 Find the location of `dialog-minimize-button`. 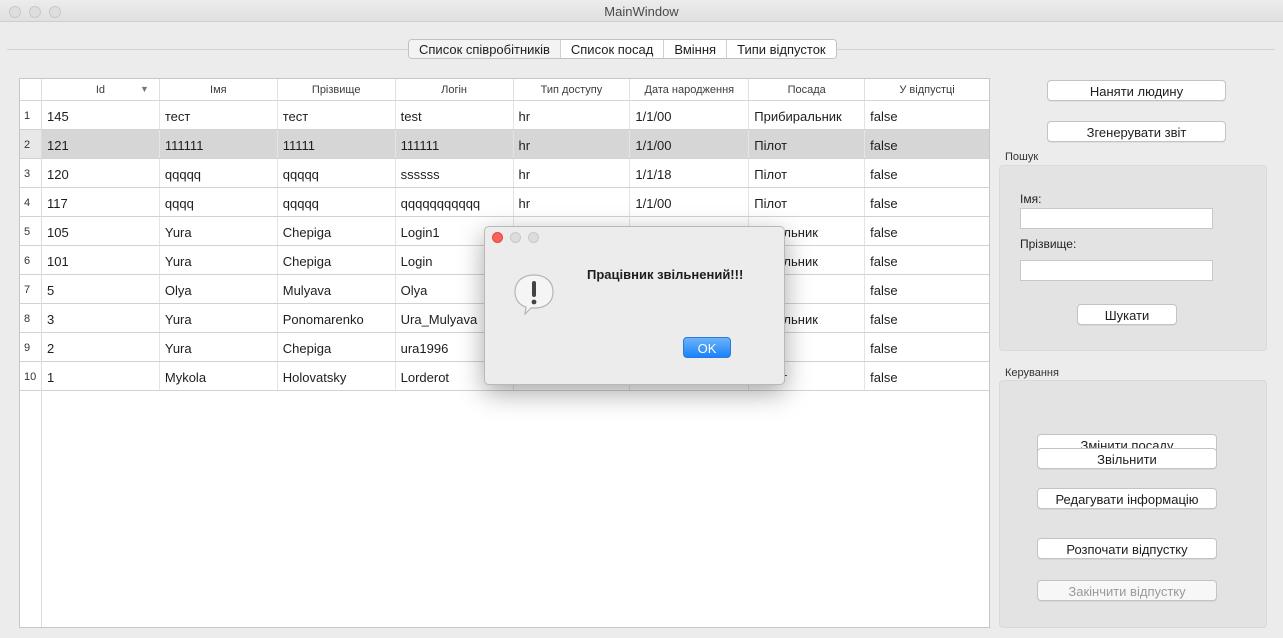

dialog-minimize-button is located at coordinates (515, 237).